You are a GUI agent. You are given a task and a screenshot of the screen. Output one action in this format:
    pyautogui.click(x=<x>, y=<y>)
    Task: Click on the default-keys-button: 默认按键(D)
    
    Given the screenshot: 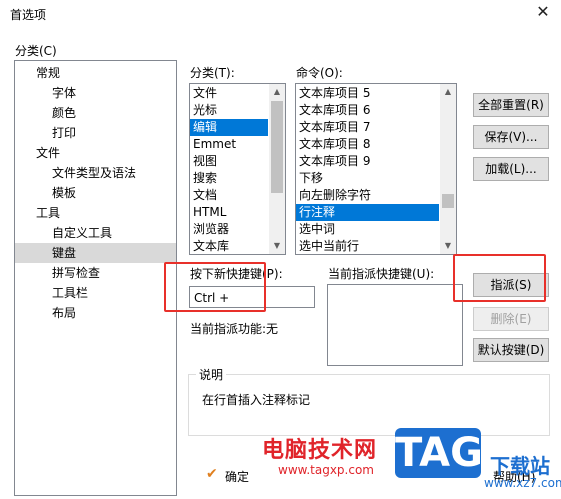 What is the action you would take?
    pyautogui.click(x=511, y=350)
    